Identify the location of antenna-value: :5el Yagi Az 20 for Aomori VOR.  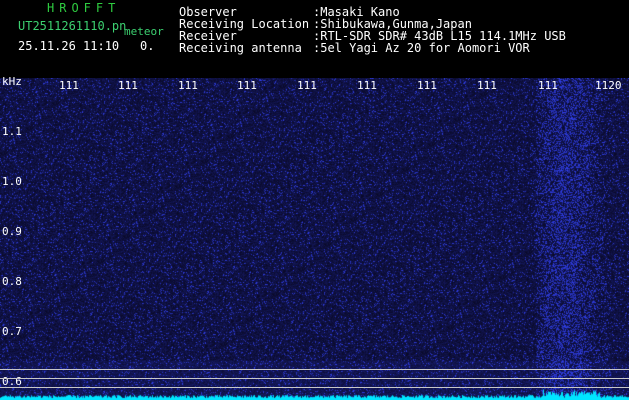
(421, 48).